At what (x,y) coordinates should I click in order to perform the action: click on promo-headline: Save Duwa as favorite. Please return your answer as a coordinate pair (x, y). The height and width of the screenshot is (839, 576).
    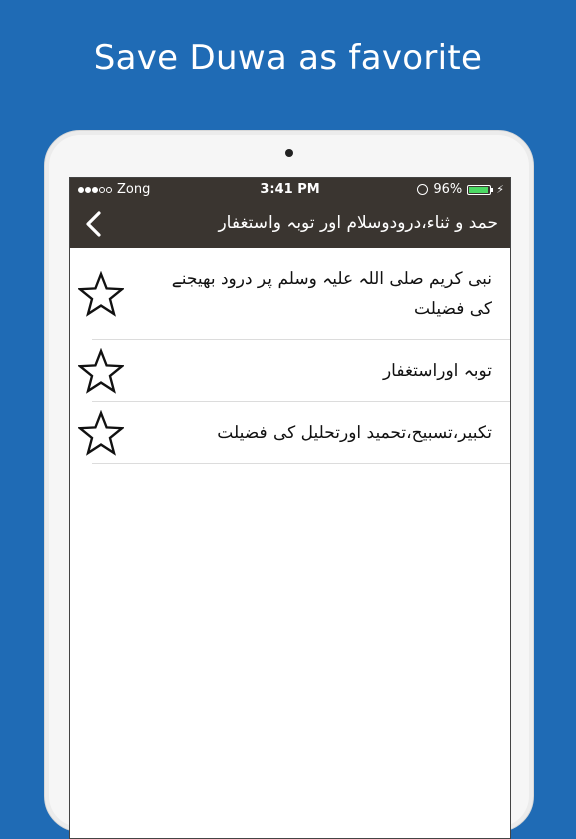
    Looking at the image, I should click on (288, 58).